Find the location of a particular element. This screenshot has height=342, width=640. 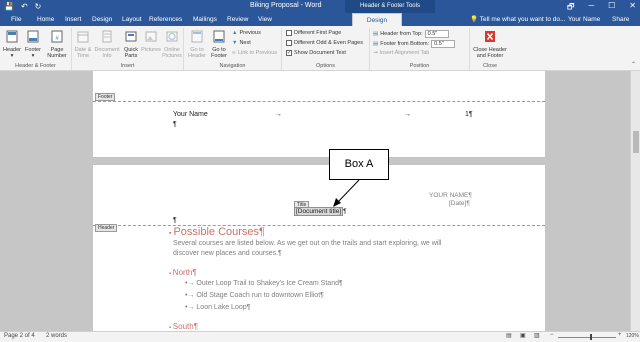

close-x-icon is located at coordinates (490, 36).